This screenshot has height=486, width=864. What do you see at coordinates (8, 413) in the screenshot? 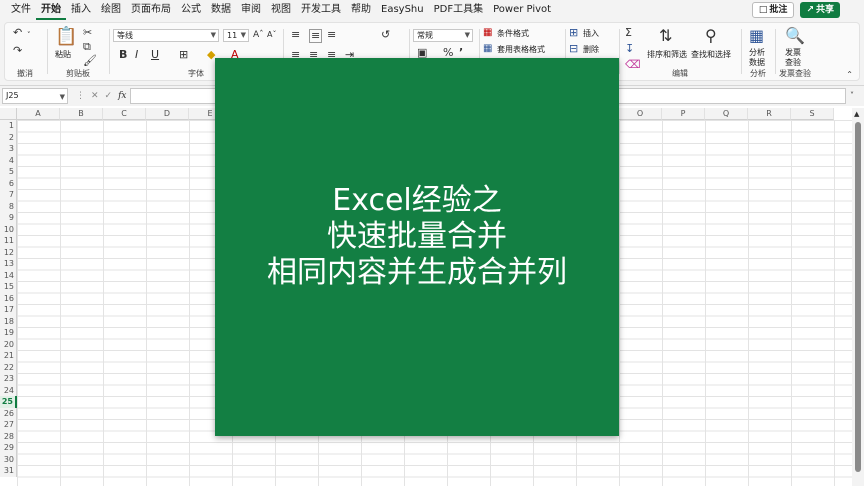
I see `row-header: 26` at bounding box center [8, 413].